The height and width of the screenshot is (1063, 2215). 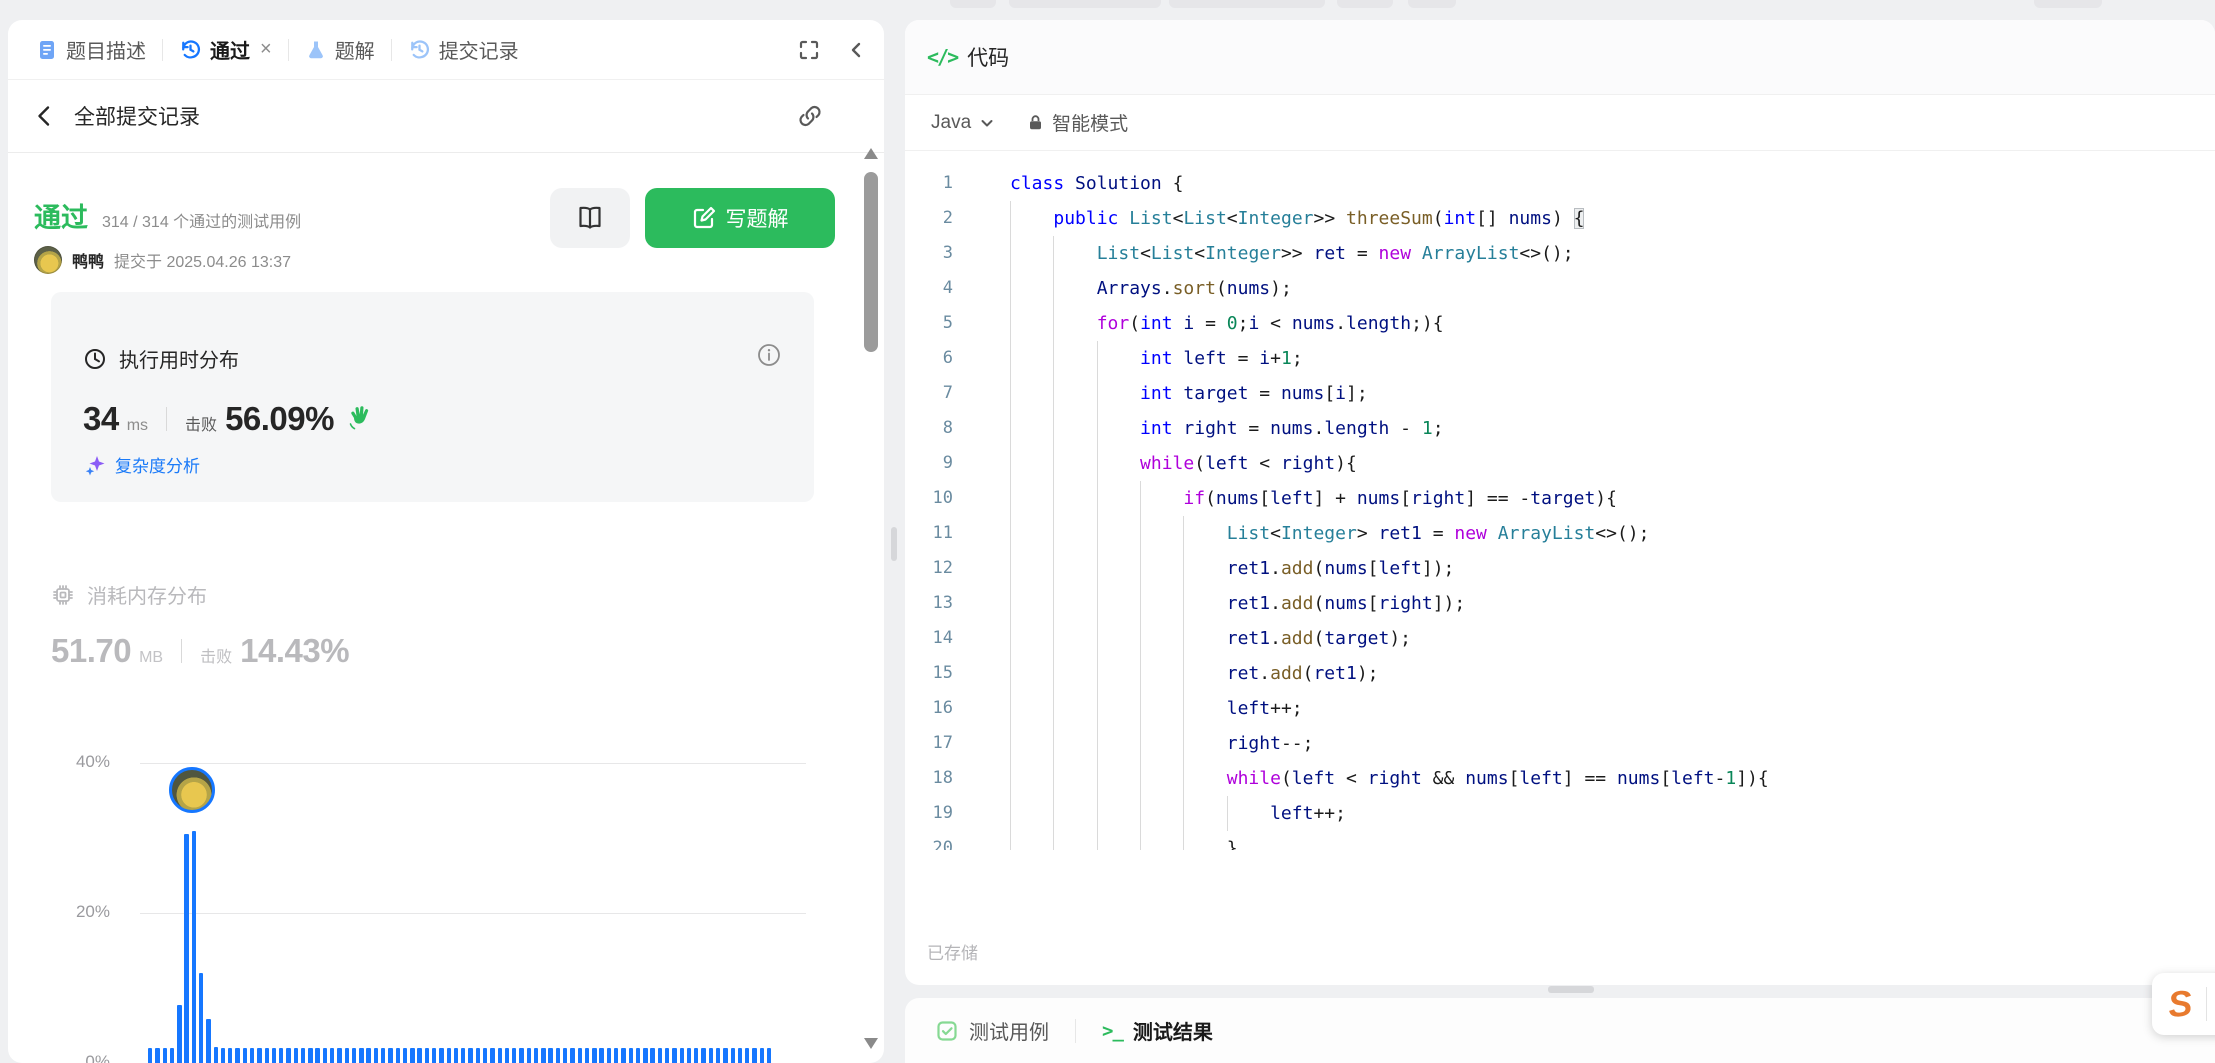 What do you see at coordinates (147, 594) in the screenshot?
I see `memory-title: 消耗内存分布` at bounding box center [147, 594].